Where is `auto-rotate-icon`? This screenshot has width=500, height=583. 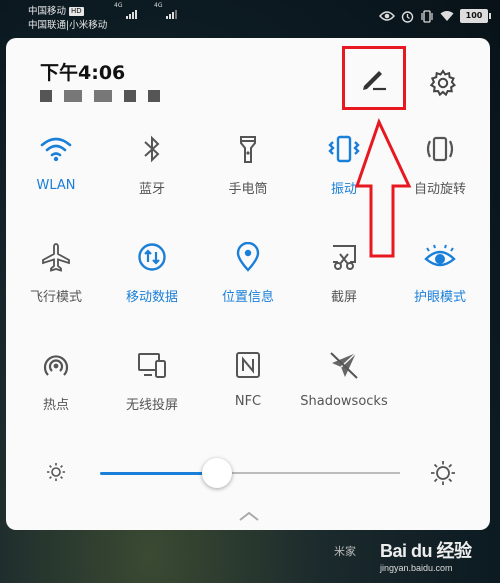
auto-rotate-icon is located at coordinates (440, 149).